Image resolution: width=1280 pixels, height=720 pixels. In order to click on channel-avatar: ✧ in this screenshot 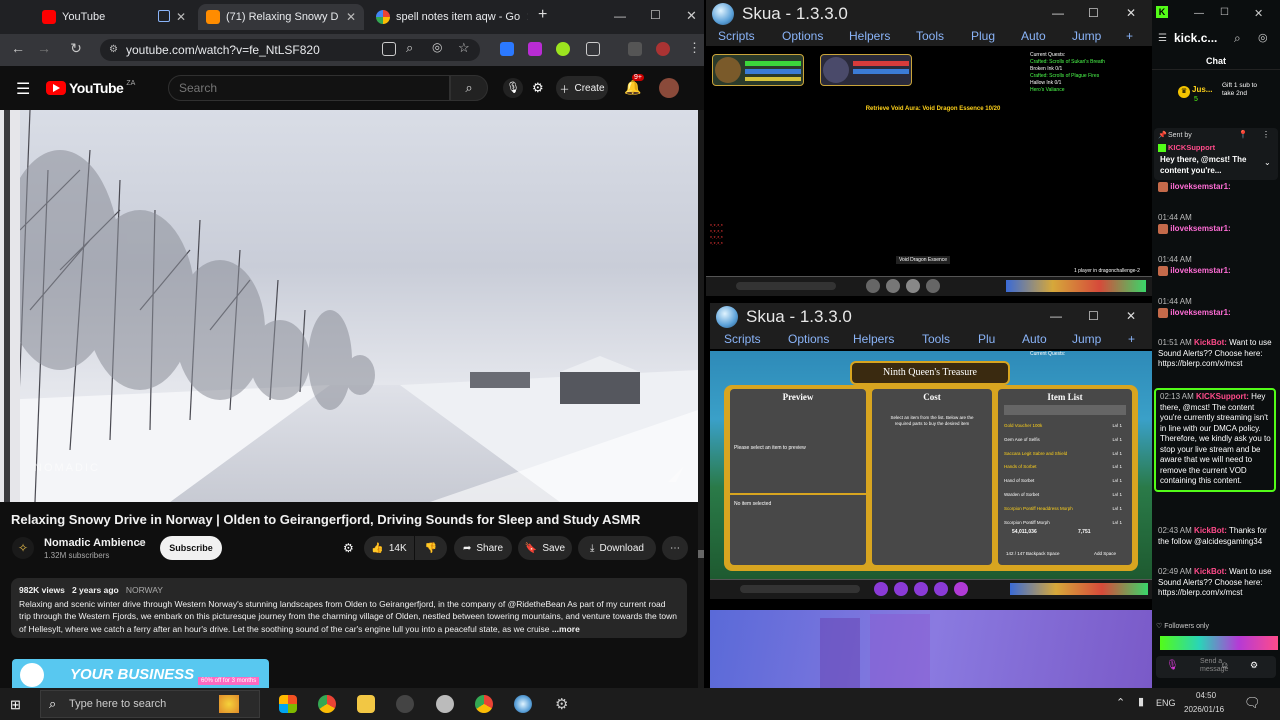, I will do `click(23, 548)`.